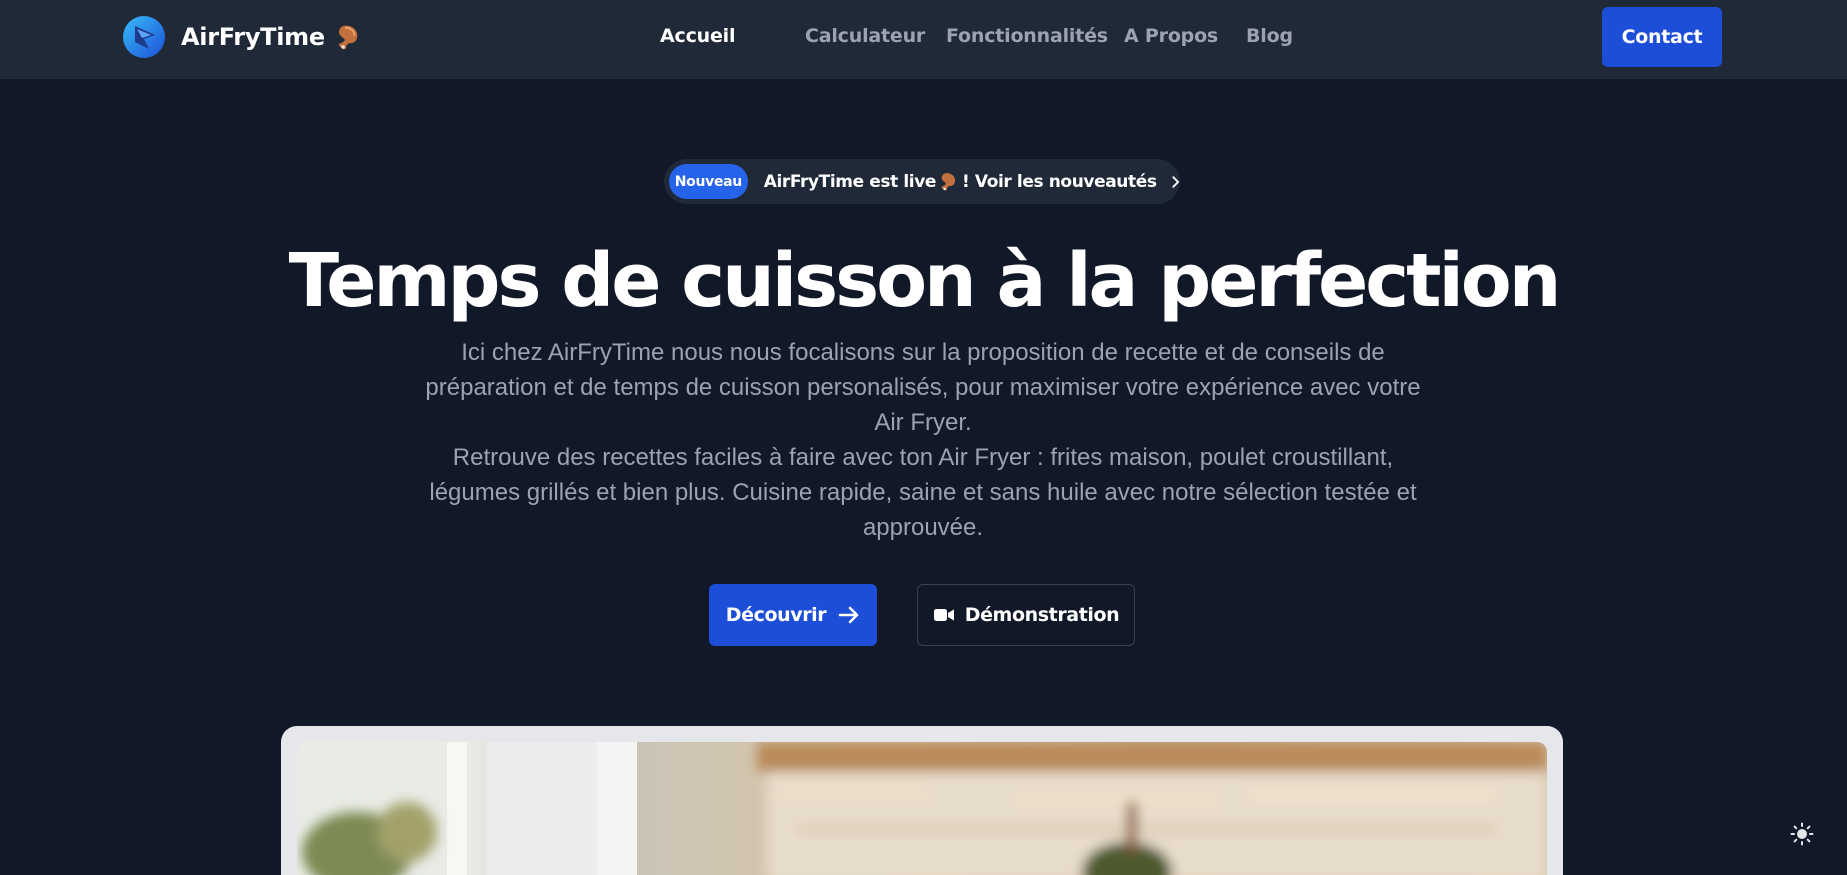 The image size is (1847, 875). I want to click on chevron-right-icon, so click(1175, 181).